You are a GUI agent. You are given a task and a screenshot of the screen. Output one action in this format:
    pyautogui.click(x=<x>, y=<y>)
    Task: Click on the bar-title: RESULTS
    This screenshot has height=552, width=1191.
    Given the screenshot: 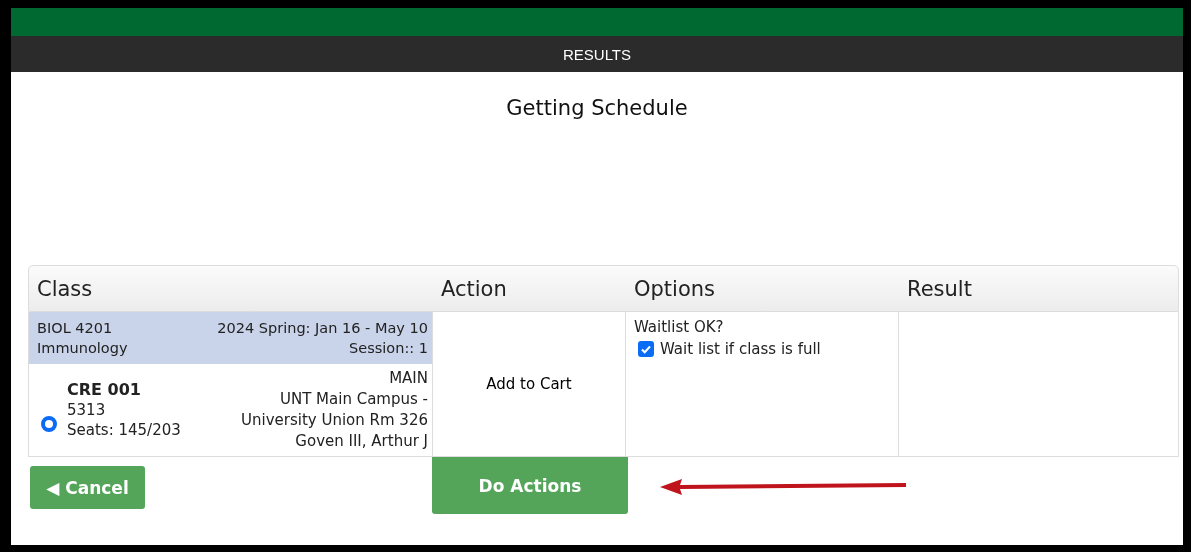 What is the action you would take?
    pyautogui.click(x=597, y=54)
    